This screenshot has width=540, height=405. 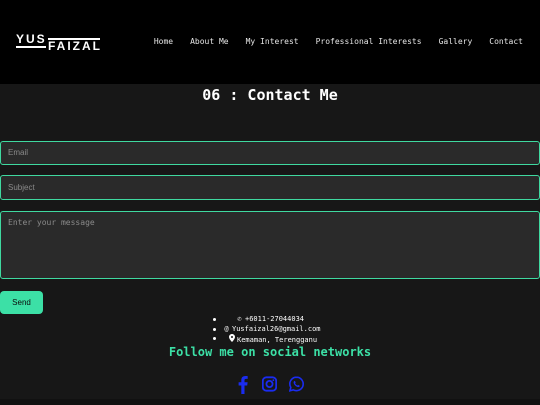 I want to click on subject-placeholder: Subject, so click(x=21, y=187).